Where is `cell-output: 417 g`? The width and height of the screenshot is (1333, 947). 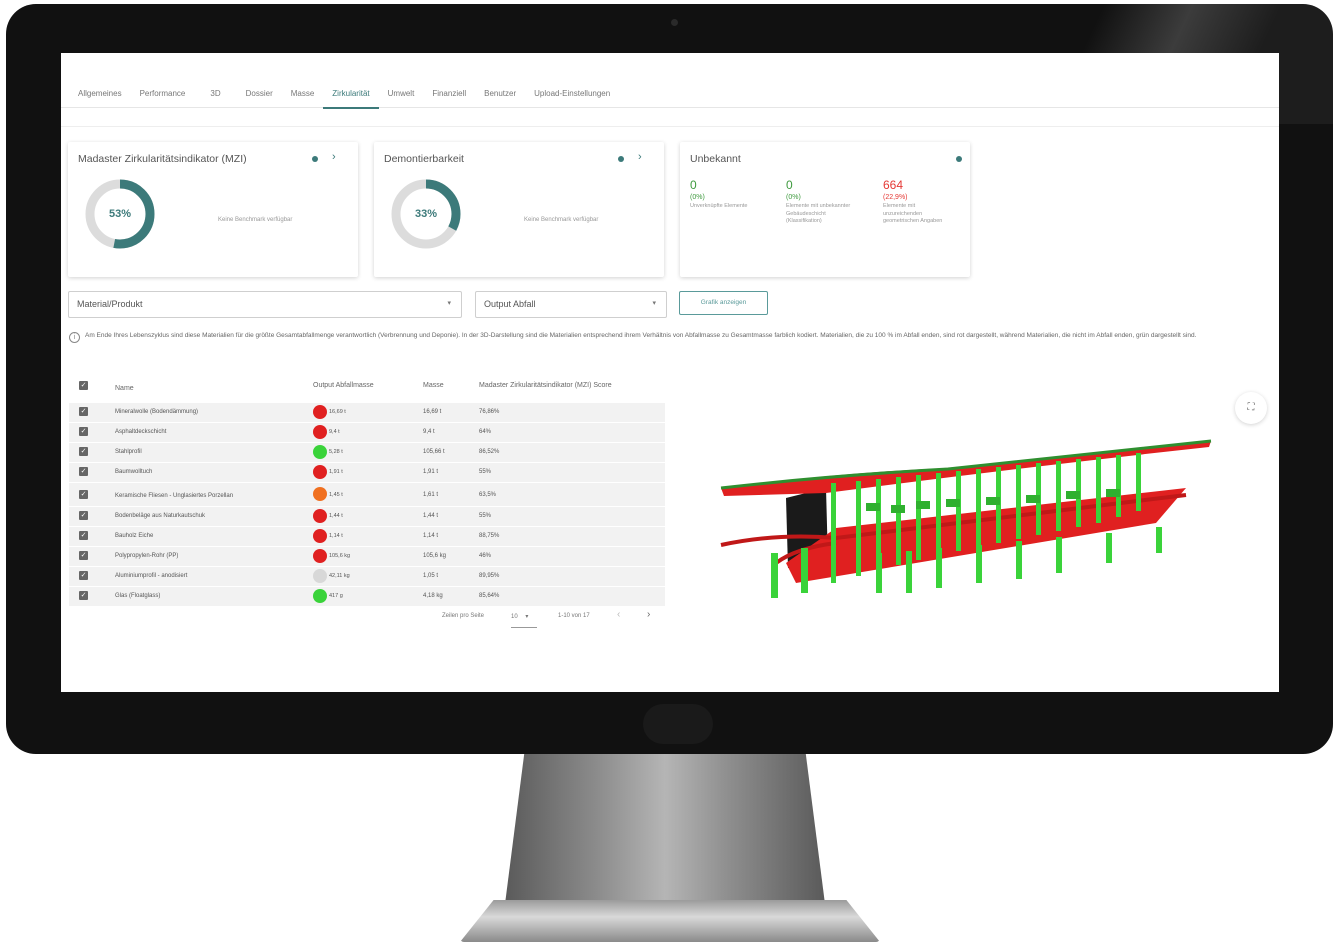
cell-output: 417 g is located at coordinates (336, 596).